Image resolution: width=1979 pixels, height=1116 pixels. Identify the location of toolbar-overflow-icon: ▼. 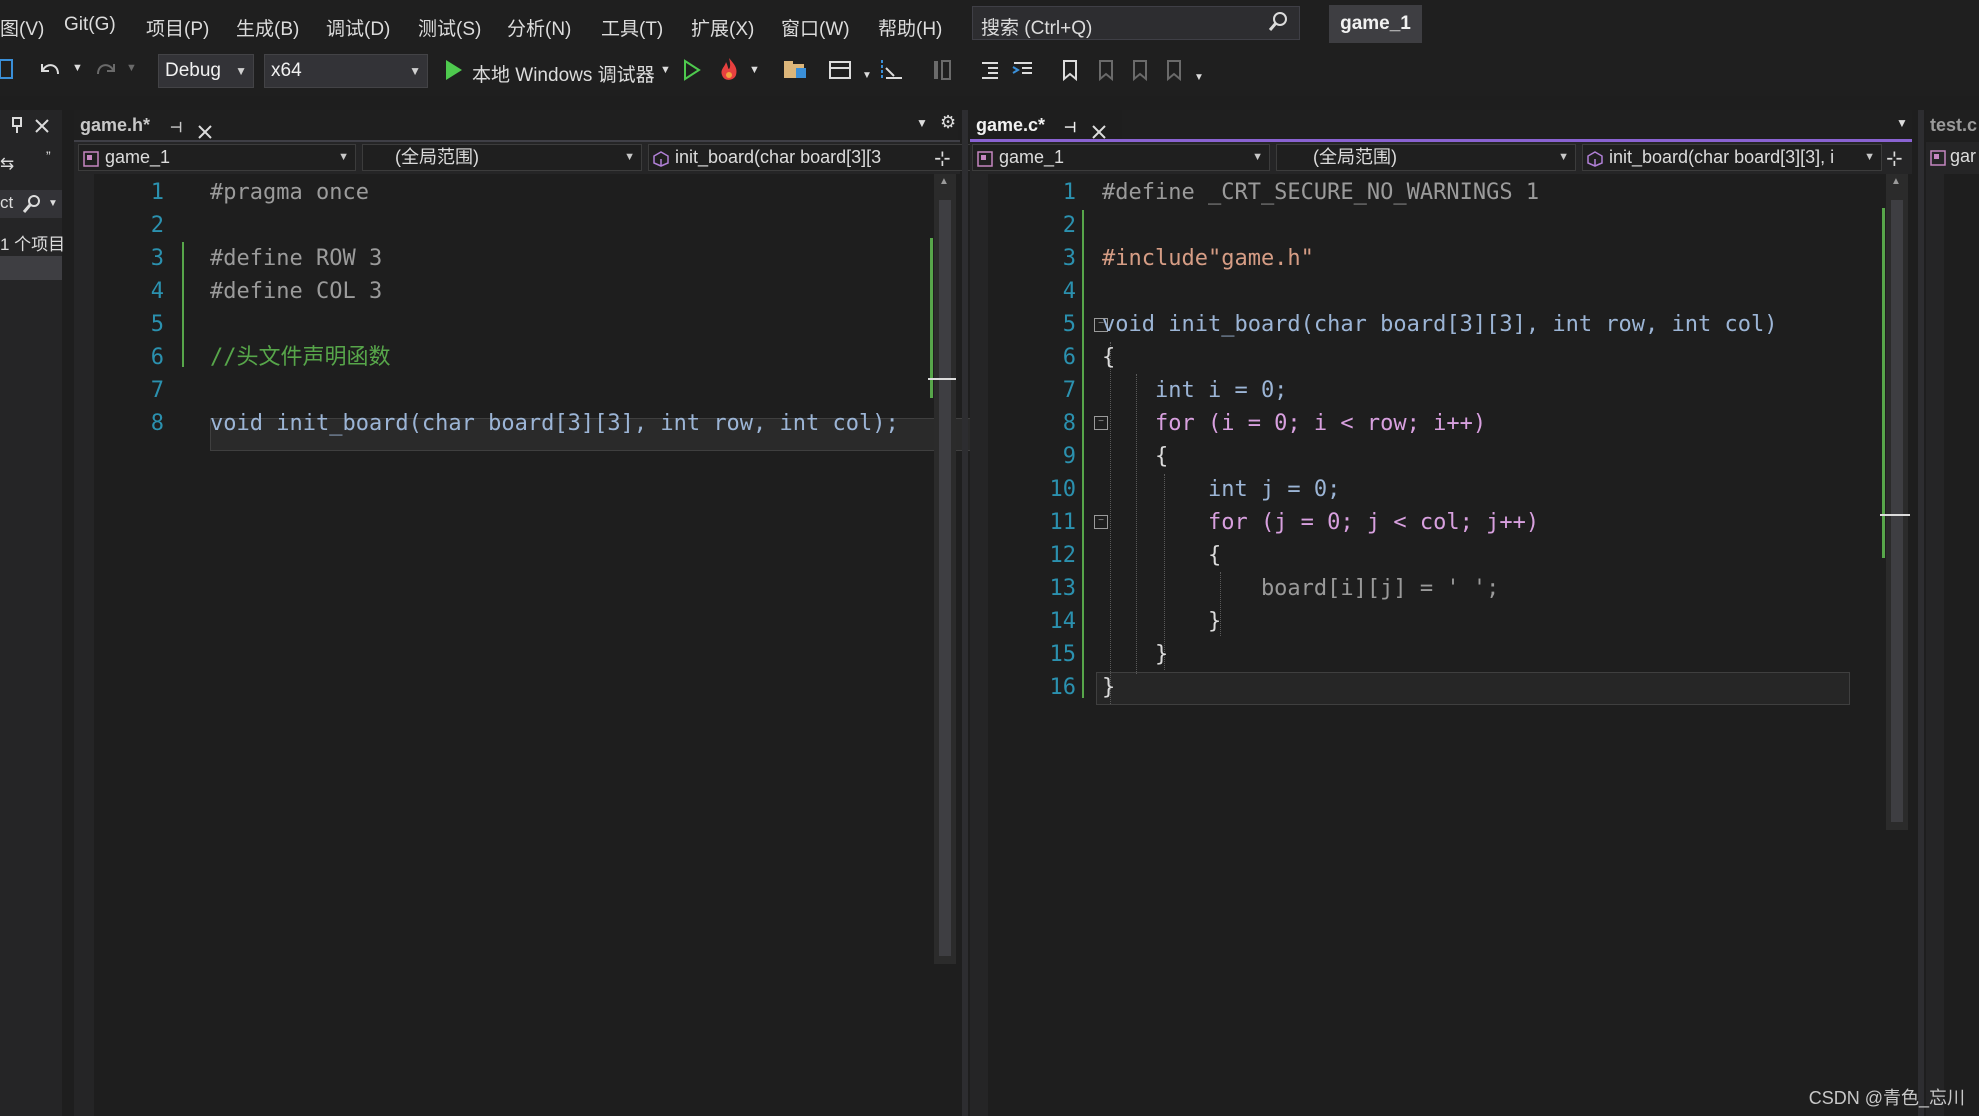
(1199, 77).